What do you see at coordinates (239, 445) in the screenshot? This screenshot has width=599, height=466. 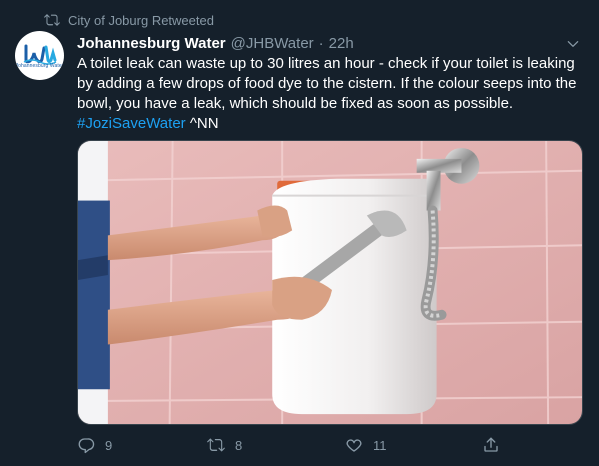 I see `retweet-count: 8` at bounding box center [239, 445].